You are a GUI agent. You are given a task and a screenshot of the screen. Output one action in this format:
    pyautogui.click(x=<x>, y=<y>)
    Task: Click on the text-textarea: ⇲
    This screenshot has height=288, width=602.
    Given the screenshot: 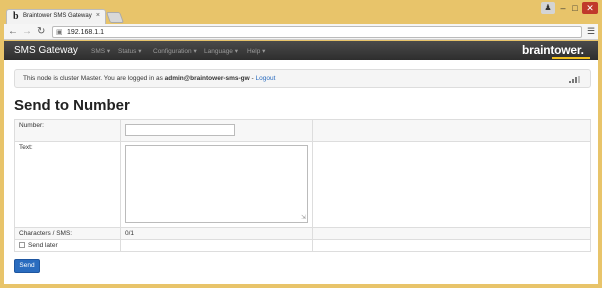 What is the action you would take?
    pyautogui.click(x=216, y=184)
    